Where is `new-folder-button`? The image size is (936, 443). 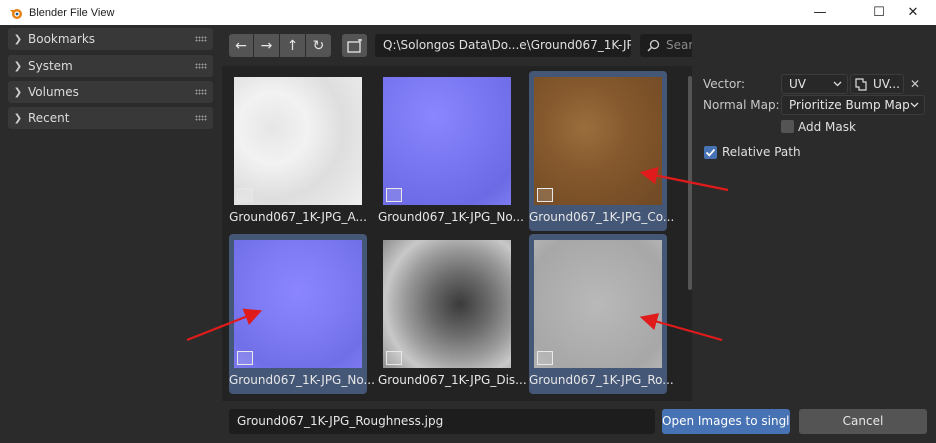
new-folder-button is located at coordinates (354, 45).